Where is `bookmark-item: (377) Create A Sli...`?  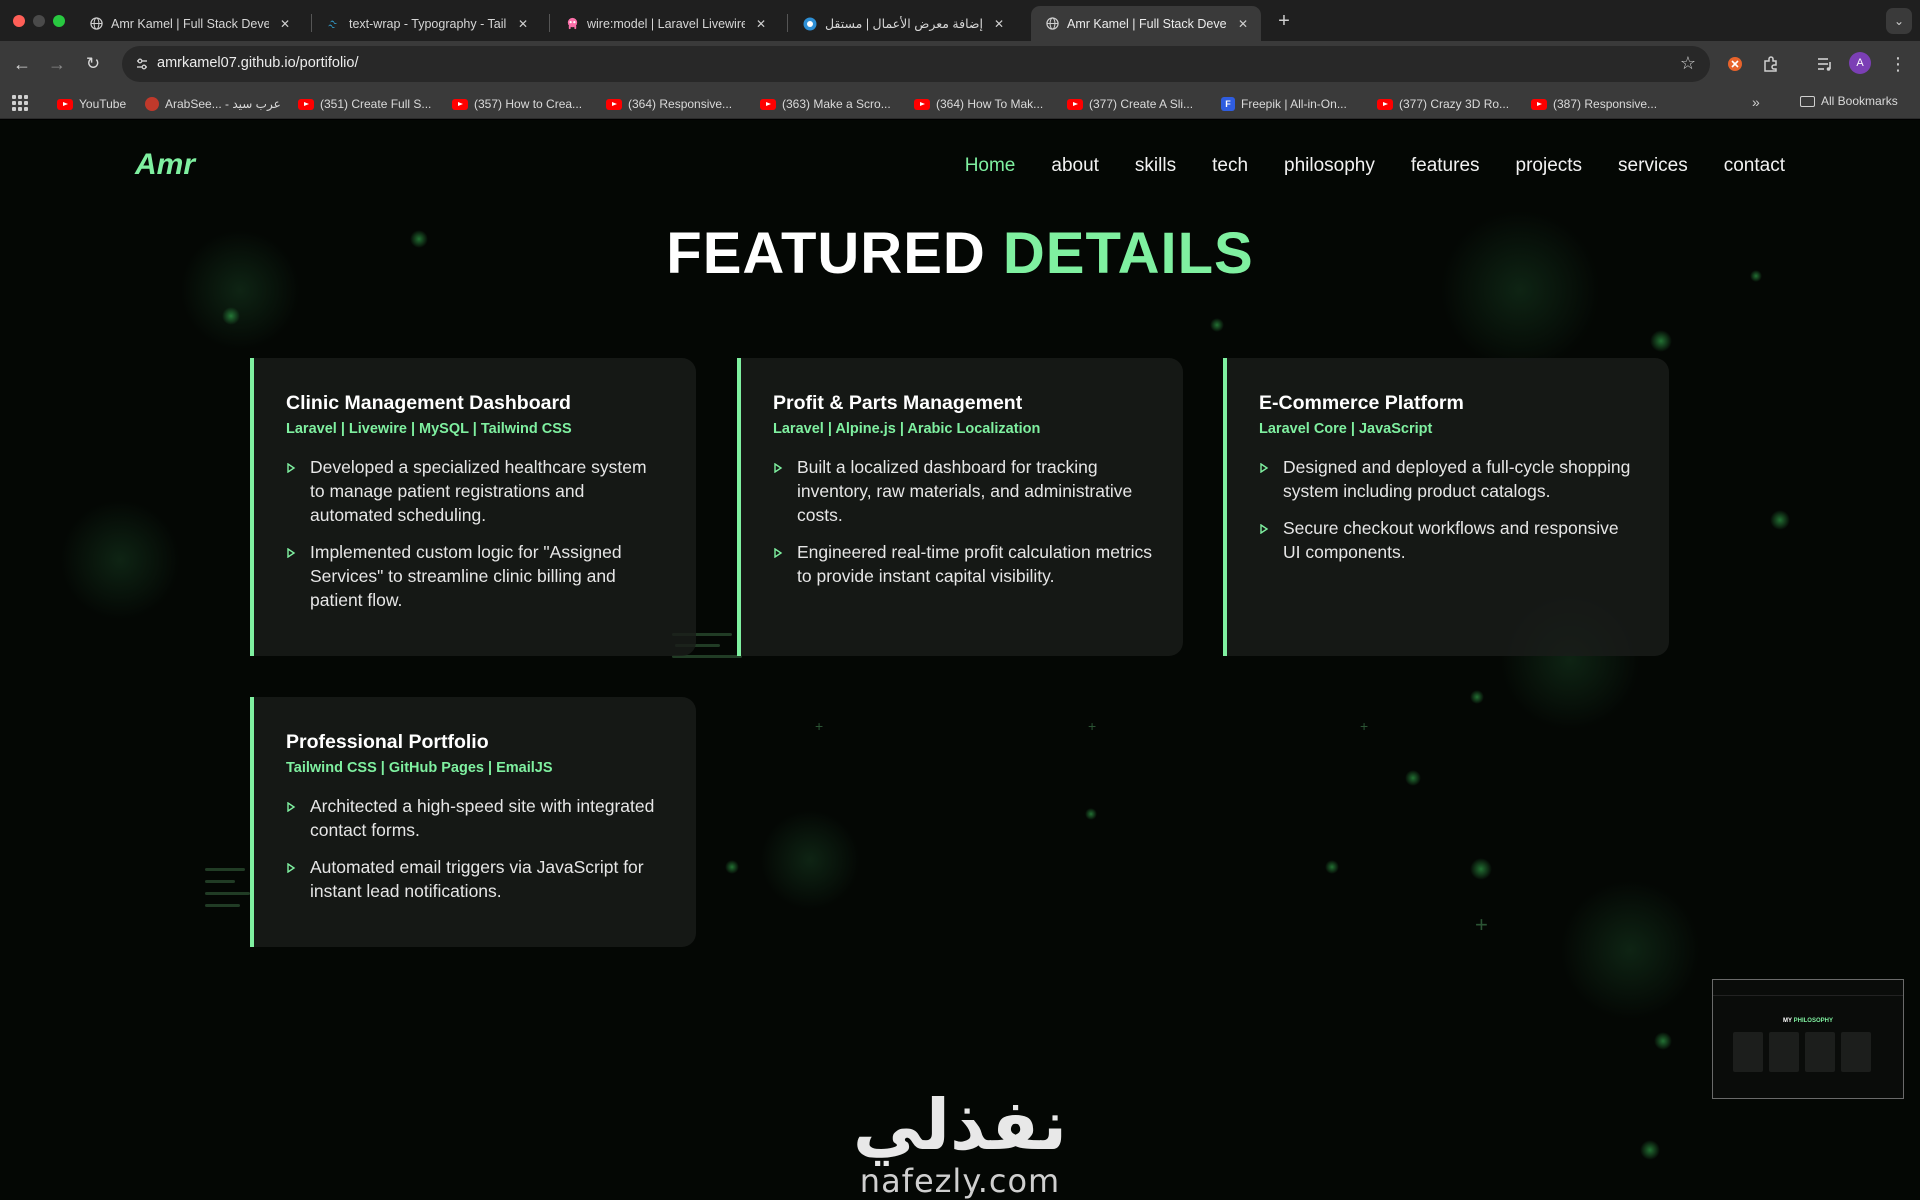
bookmark-item: (377) Create A Sli... is located at coordinates (1130, 104).